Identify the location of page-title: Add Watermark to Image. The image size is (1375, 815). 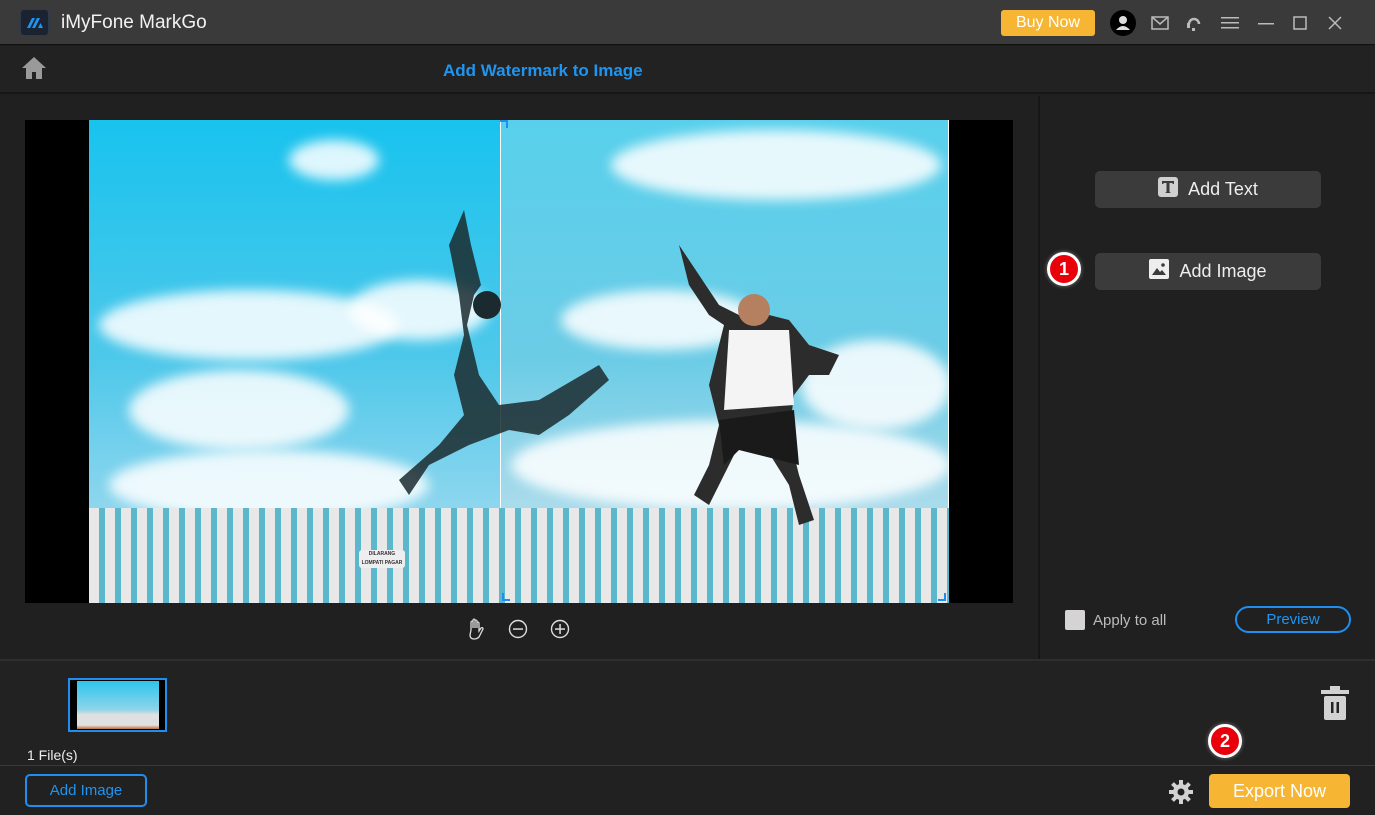
(543, 70).